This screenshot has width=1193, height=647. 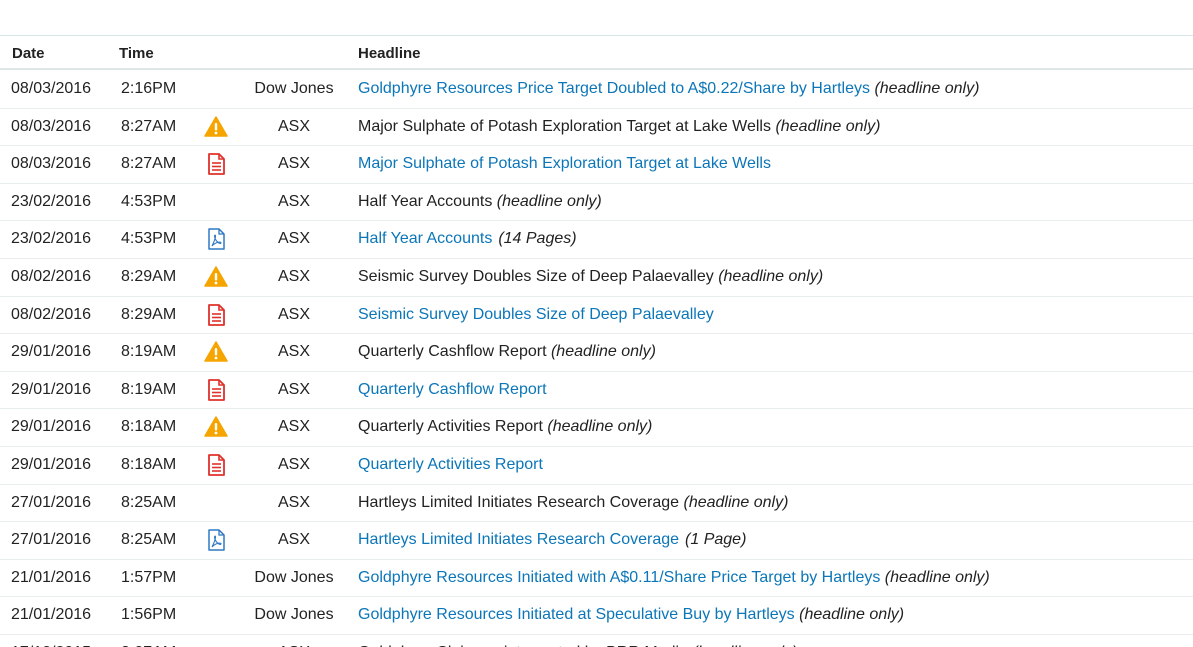 I want to click on headline-link: Quarterly Activities Report, so click(x=450, y=464).